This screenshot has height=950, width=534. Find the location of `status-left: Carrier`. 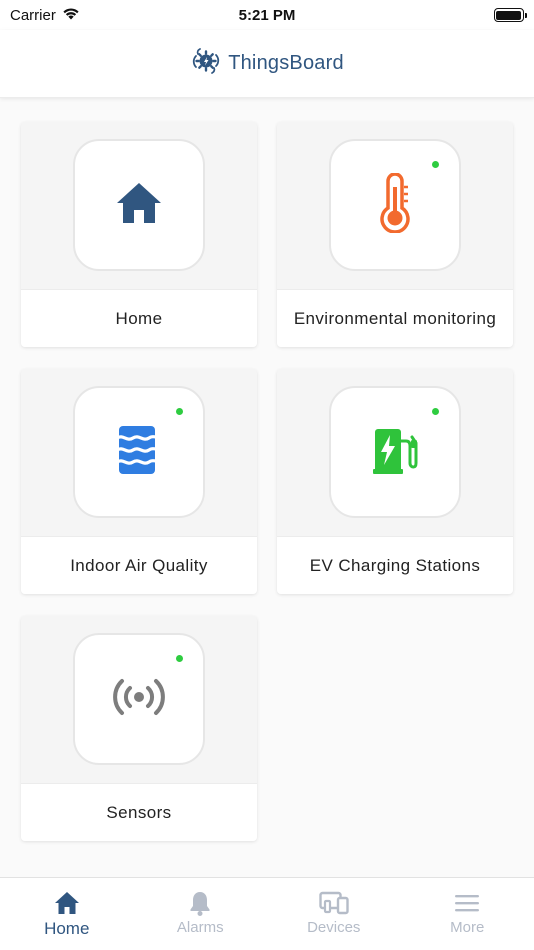

status-left: Carrier is located at coordinates (80, 15).